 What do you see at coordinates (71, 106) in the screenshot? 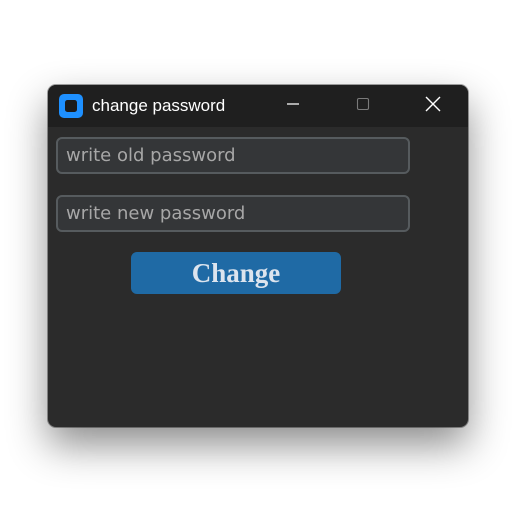
I see `app-icon` at bounding box center [71, 106].